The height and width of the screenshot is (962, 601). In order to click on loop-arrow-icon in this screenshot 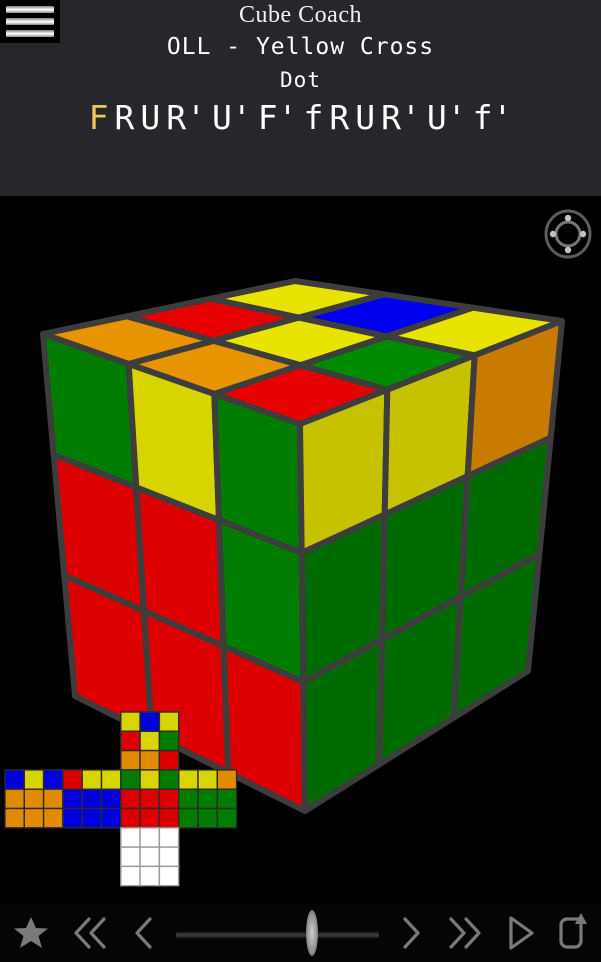, I will do `click(573, 931)`.